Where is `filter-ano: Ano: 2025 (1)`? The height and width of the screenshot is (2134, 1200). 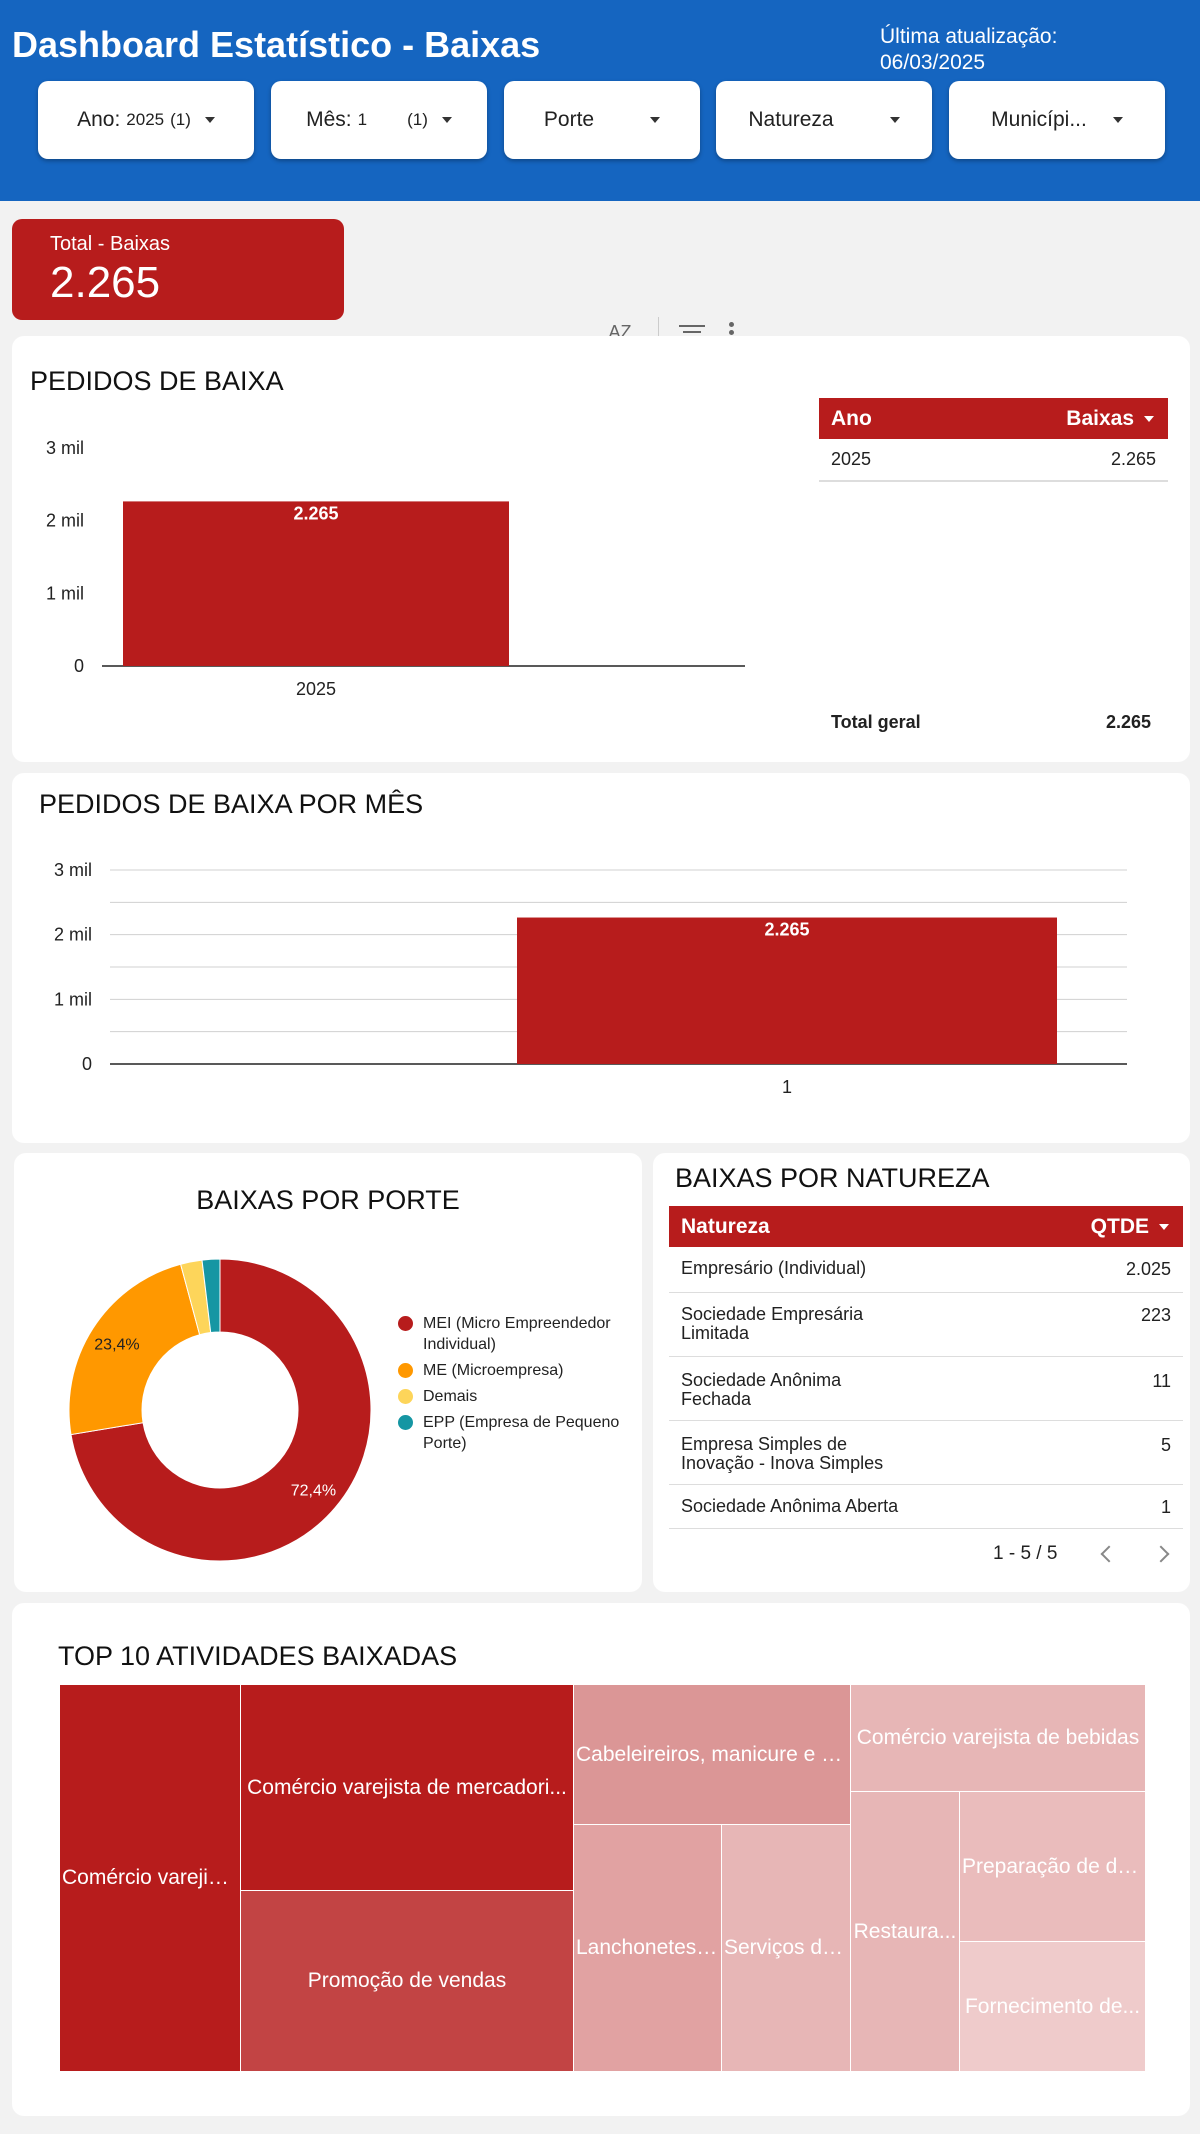
filter-ano: Ano: 2025 (1) is located at coordinates (146, 120).